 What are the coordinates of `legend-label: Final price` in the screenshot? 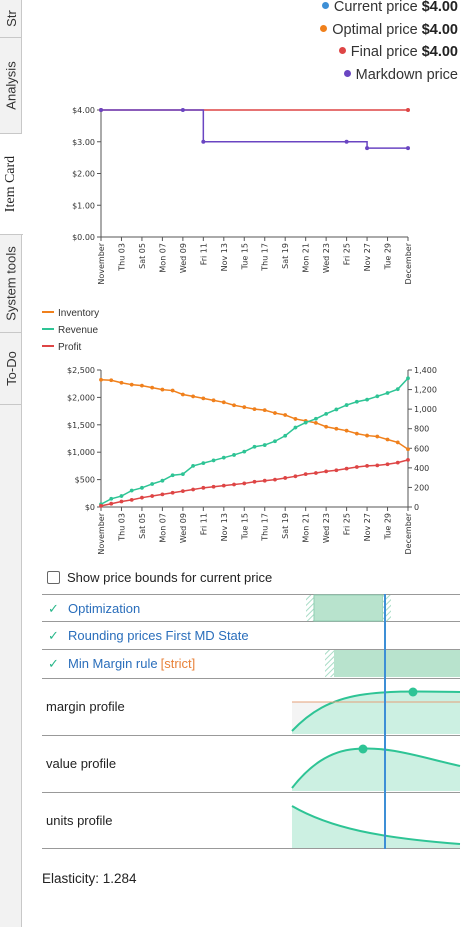 It's located at (384, 52).